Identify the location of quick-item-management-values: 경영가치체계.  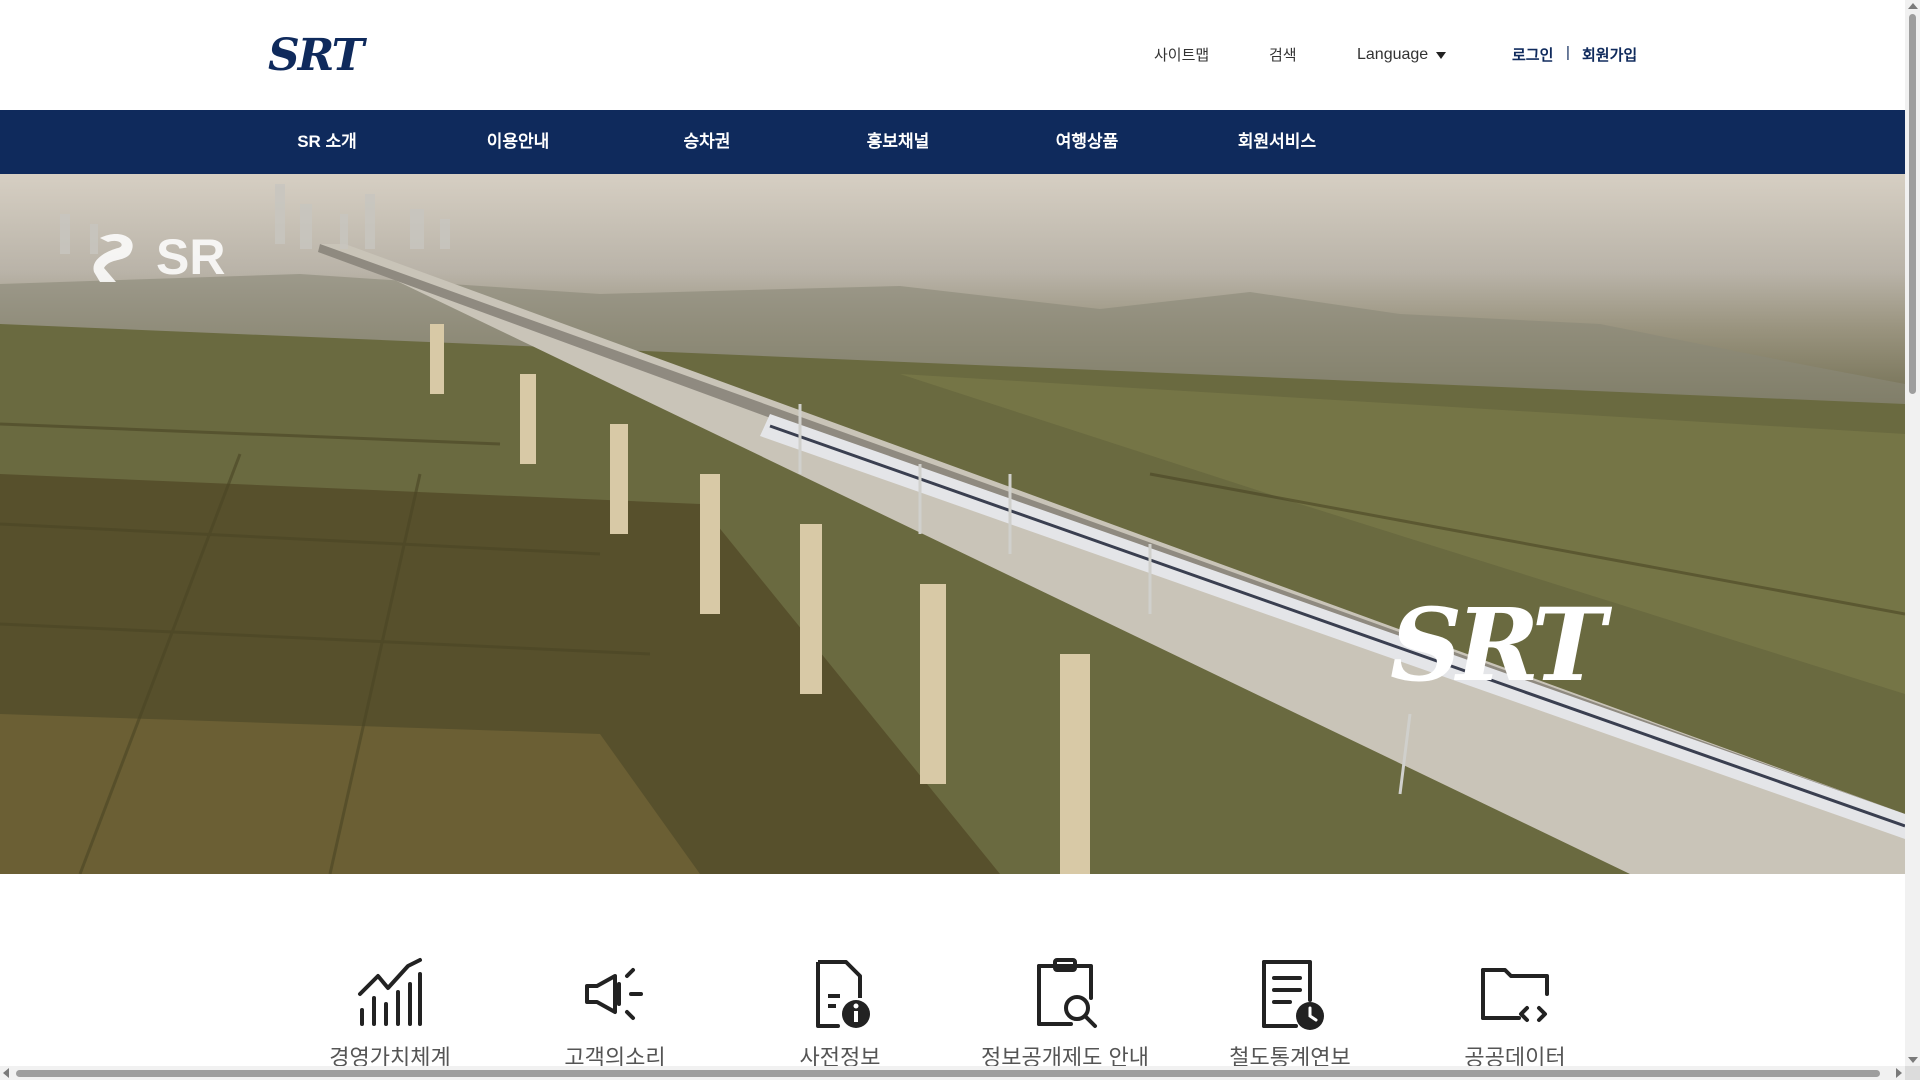
(390, 1013).